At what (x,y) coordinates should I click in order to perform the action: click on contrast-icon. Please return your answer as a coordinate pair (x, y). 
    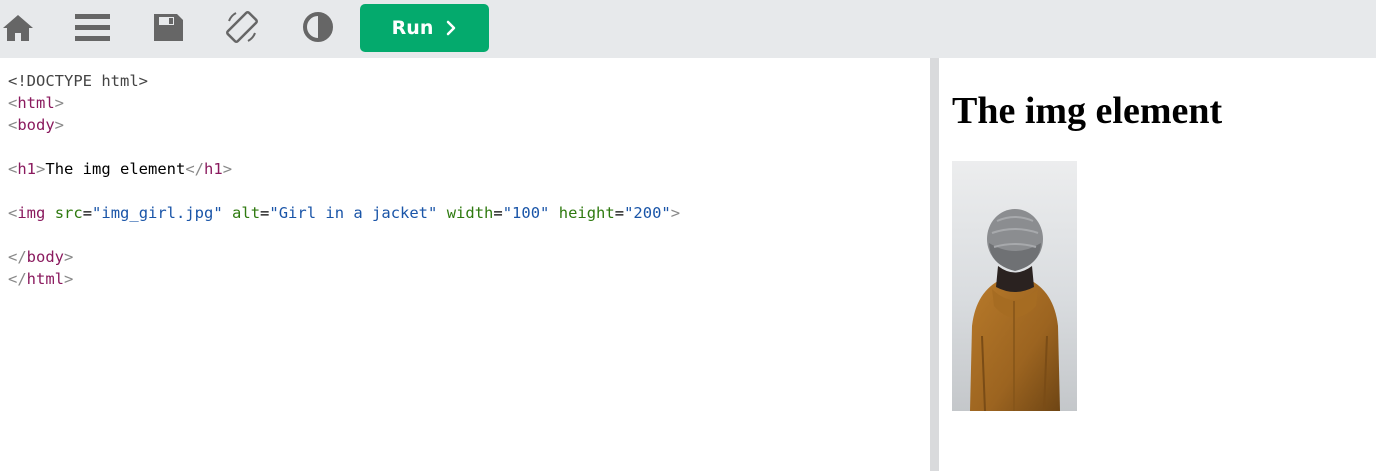
    Looking at the image, I should click on (318, 27).